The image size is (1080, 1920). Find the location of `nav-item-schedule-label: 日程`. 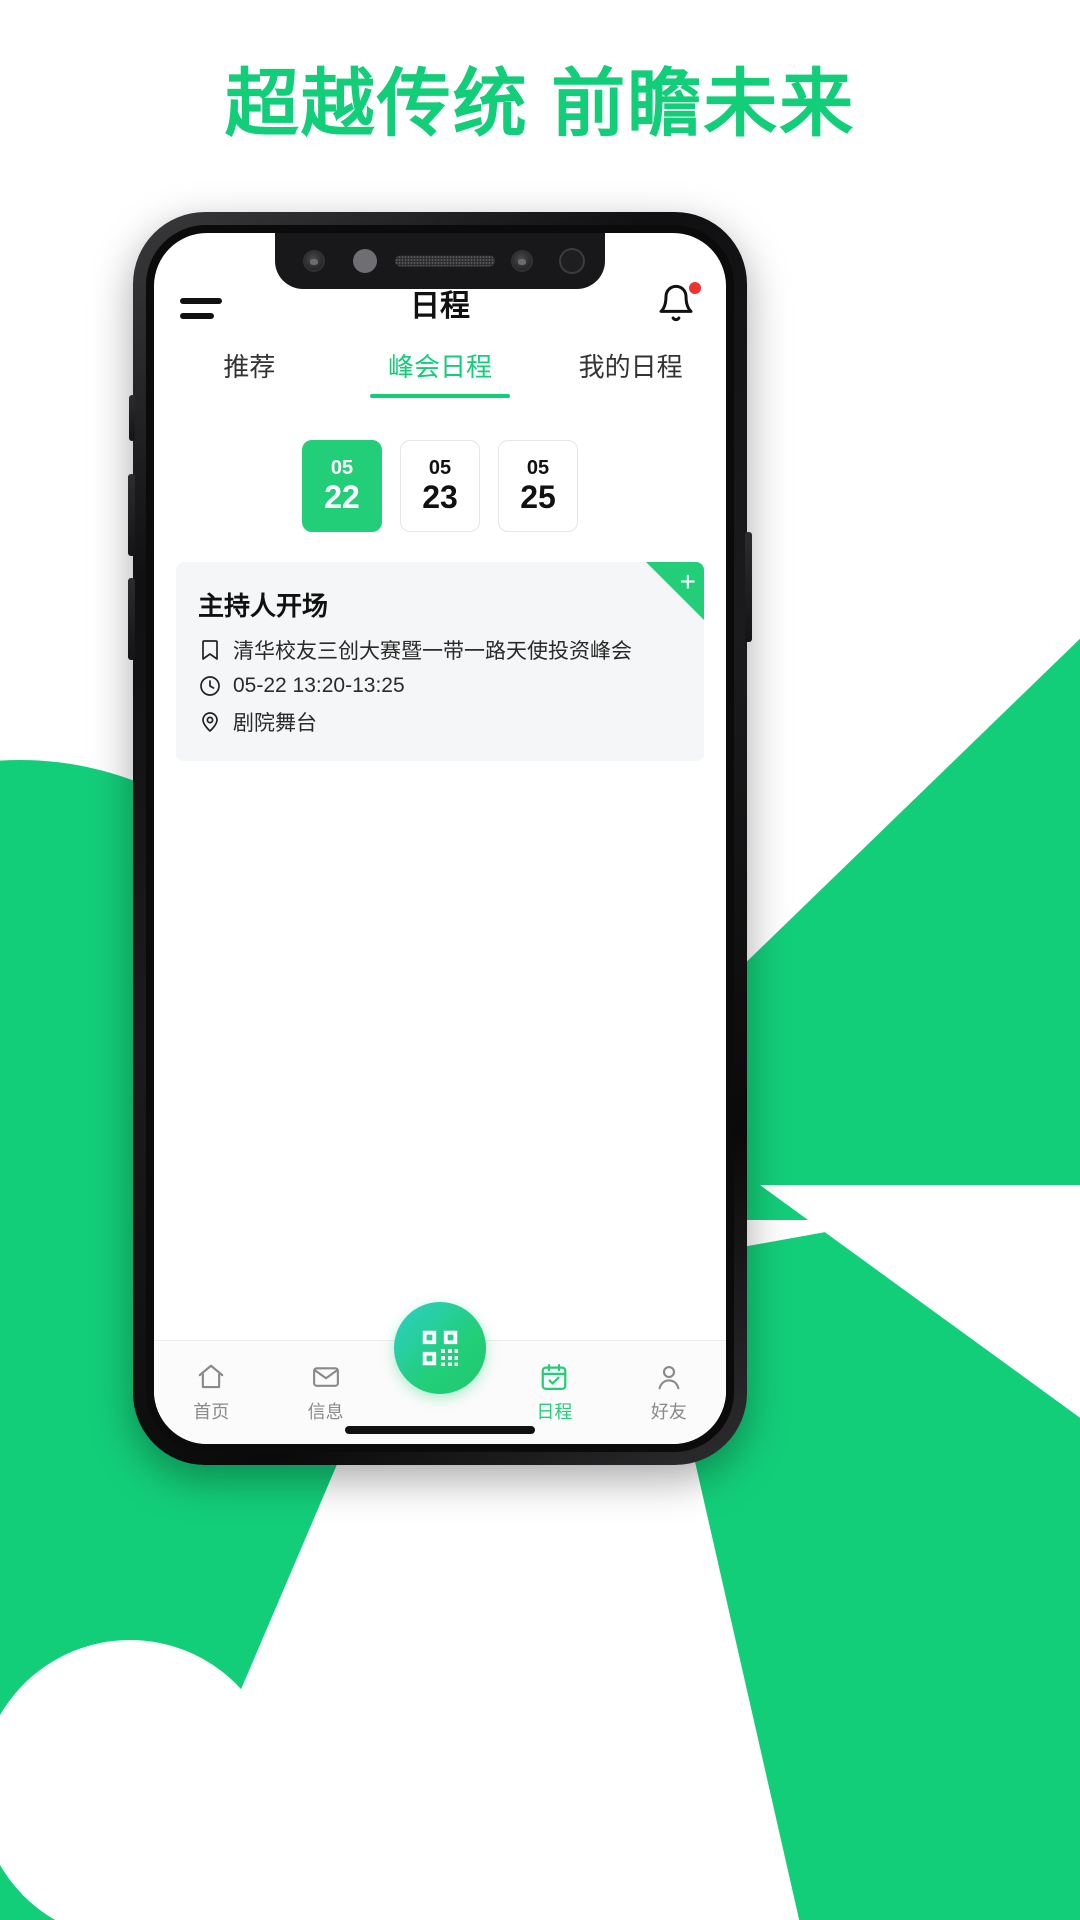

nav-item-schedule-label: 日程 is located at coordinates (554, 1411).